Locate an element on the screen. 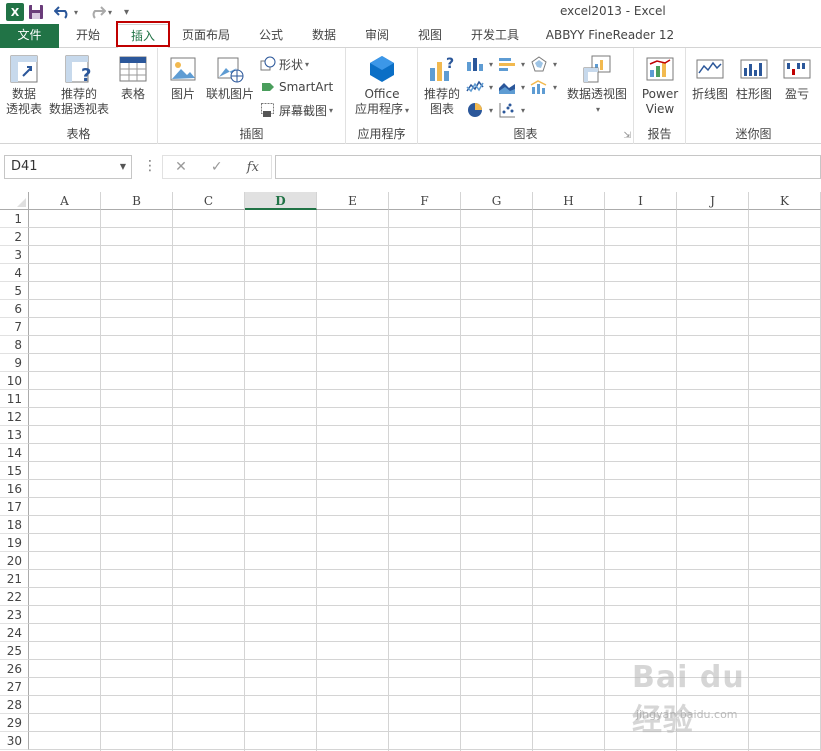  power-view-button: Power View is located at coordinates (660, 85).